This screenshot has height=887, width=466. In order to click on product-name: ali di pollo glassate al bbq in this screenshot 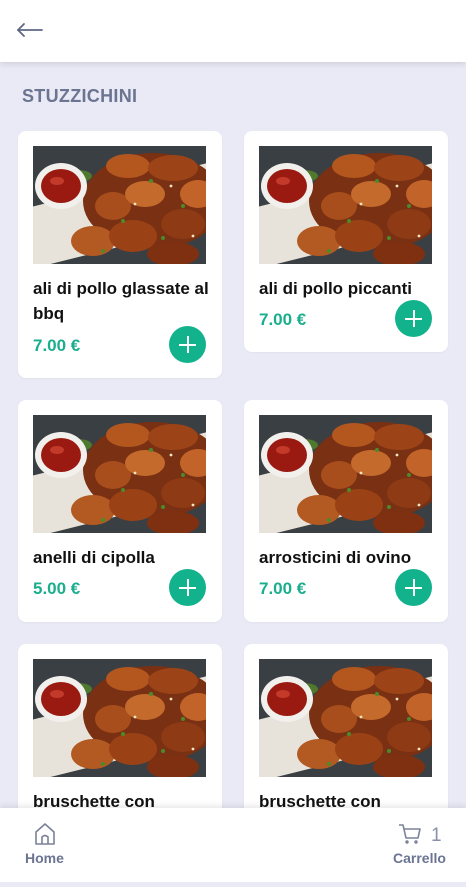, I will do `click(121, 301)`.